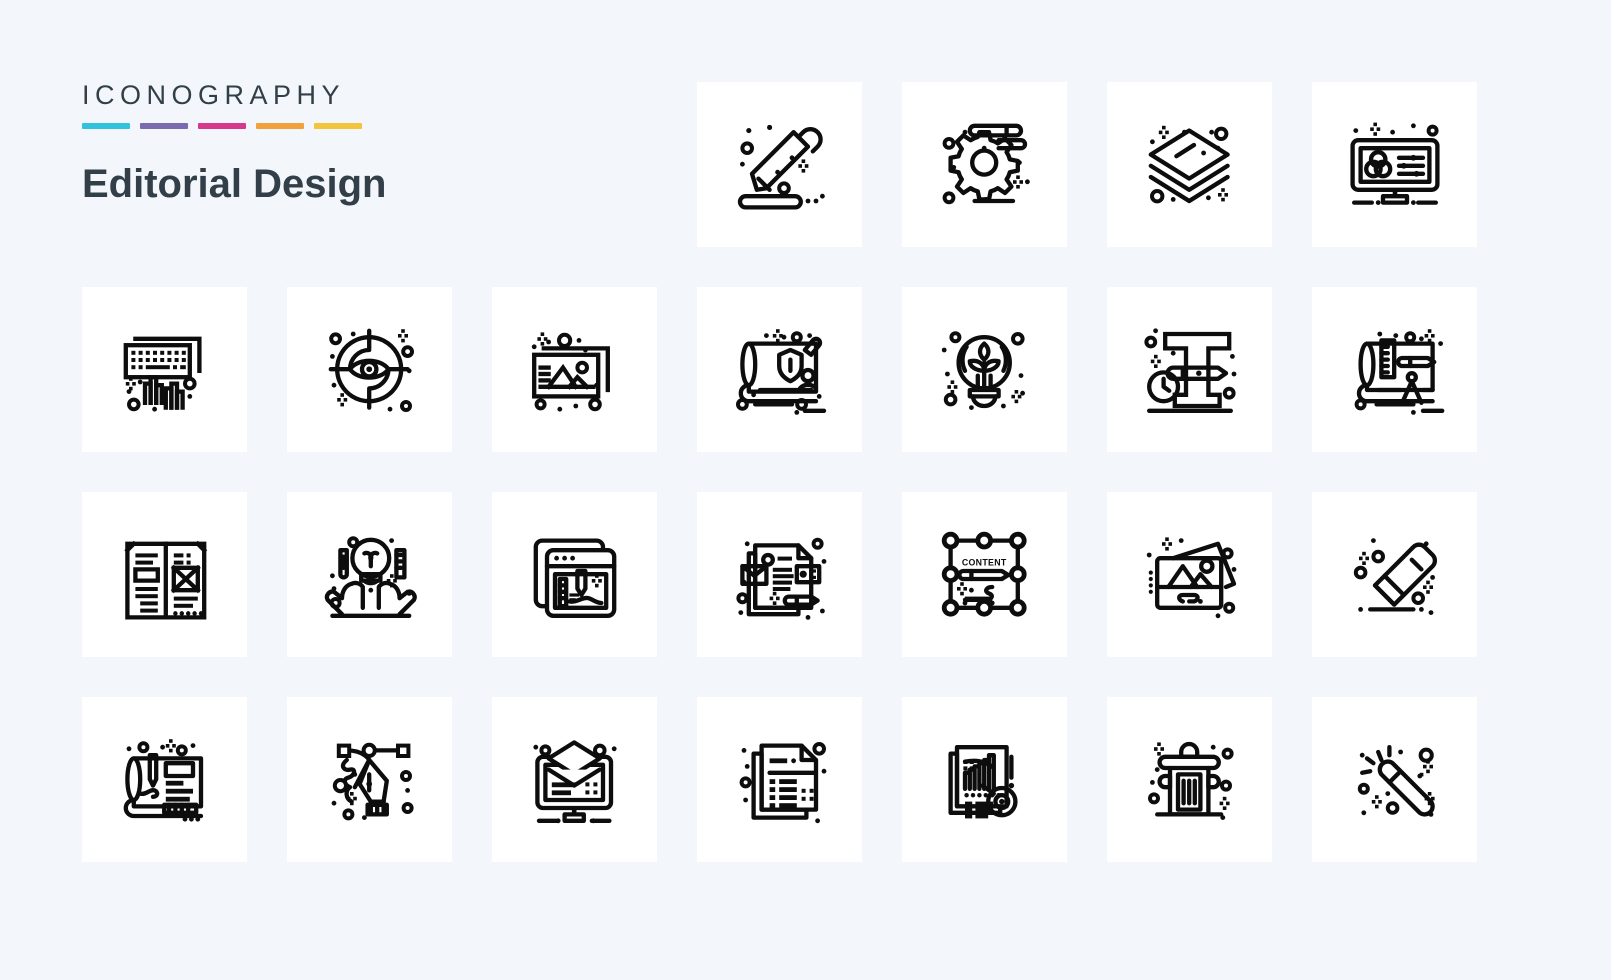  I want to click on icon-card-pen-tool-bezier, so click(369, 779).